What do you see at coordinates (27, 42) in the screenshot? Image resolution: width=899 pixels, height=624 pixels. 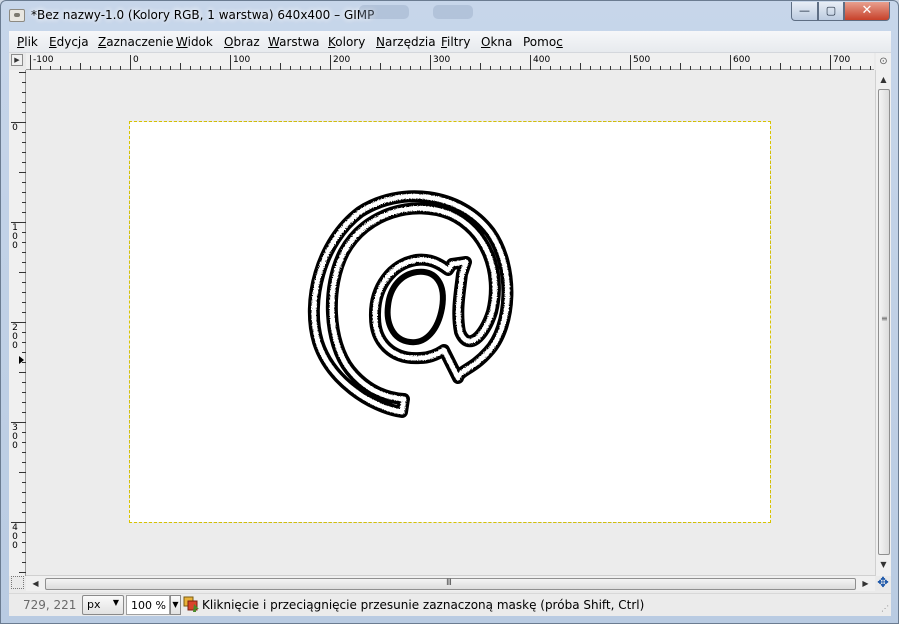 I see `menu-plik: Plik` at bounding box center [27, 42].